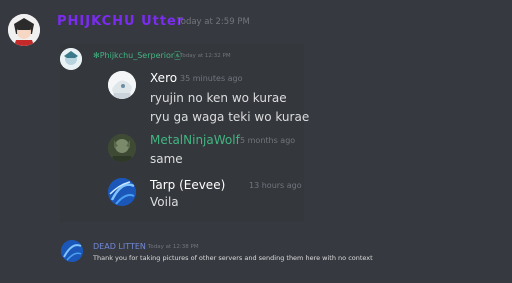  What do you see at coordinates (230, 117) in the screenshot?
I see `message-text-xero-line2: ryu ga waga teki wo kurae` at bounding box center [230, 117].